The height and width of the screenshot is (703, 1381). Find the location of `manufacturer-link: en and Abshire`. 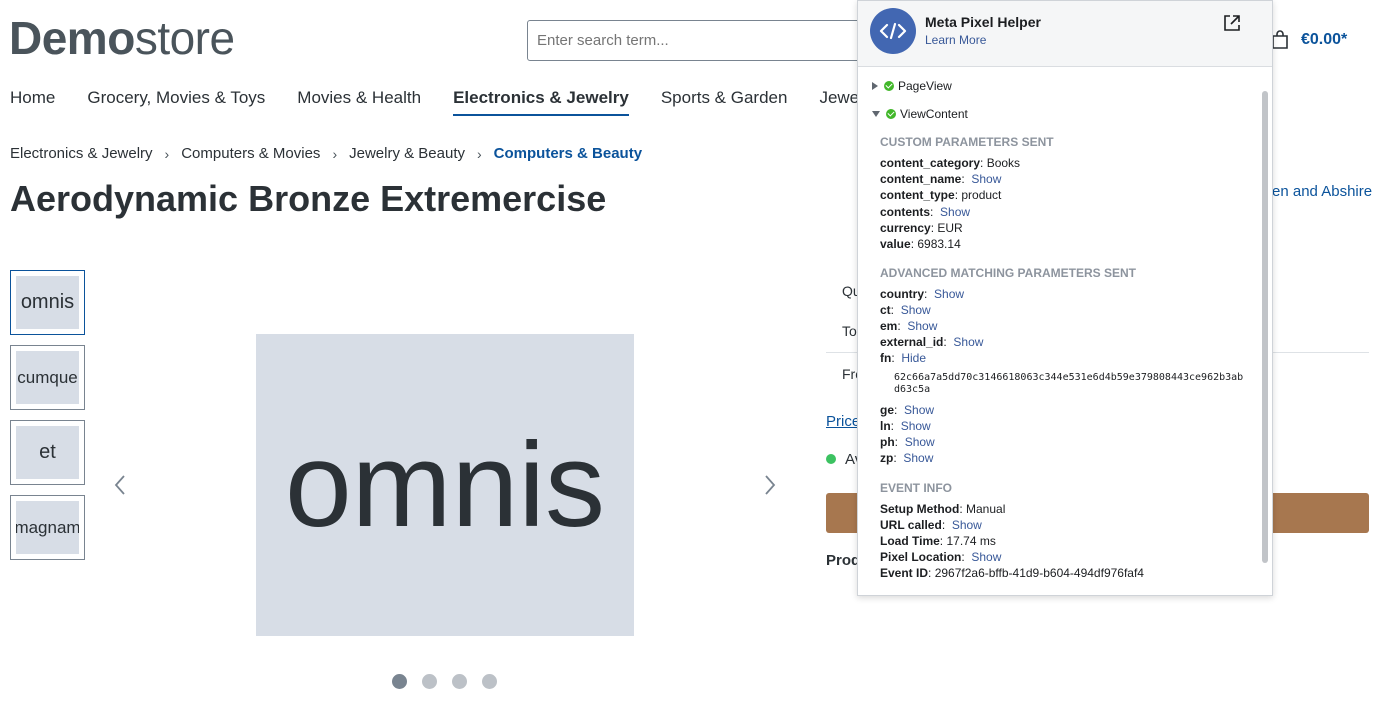

manufacturer-link: en and Abshire is located at coordinates (1322, 191).